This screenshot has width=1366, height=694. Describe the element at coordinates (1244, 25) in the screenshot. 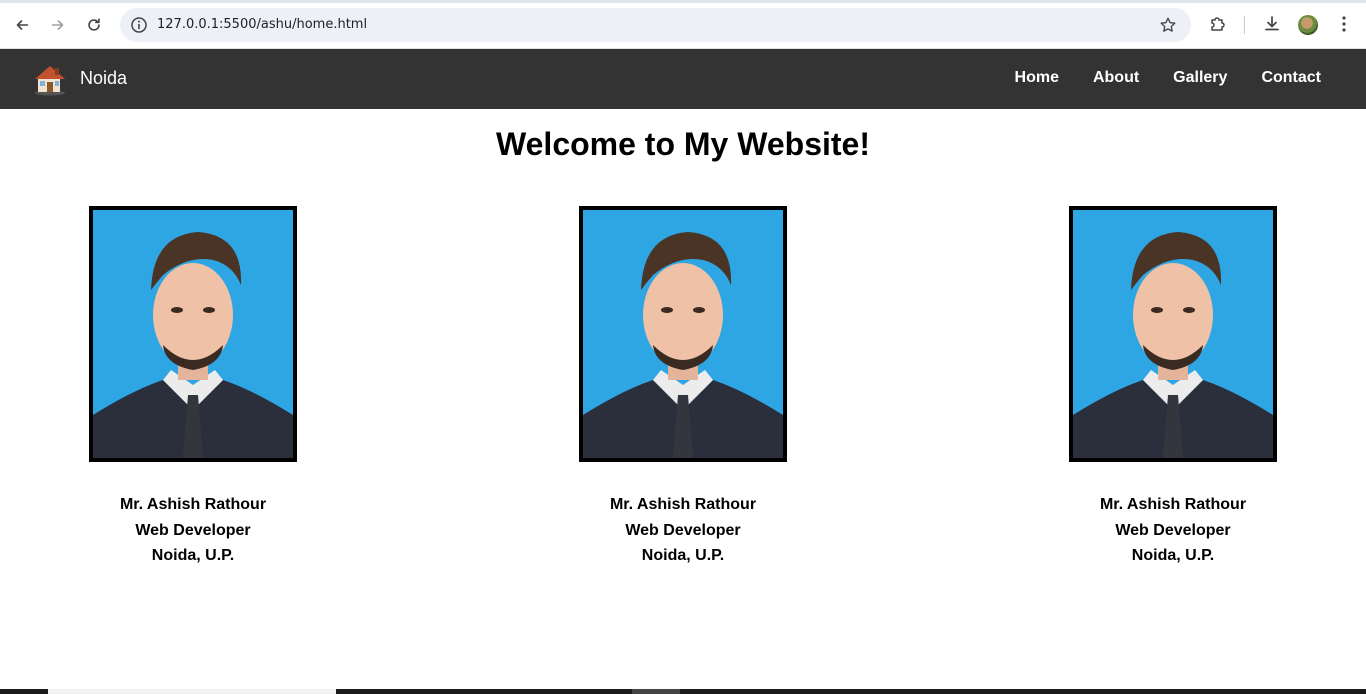

I see `toolbar-divider` at that location.